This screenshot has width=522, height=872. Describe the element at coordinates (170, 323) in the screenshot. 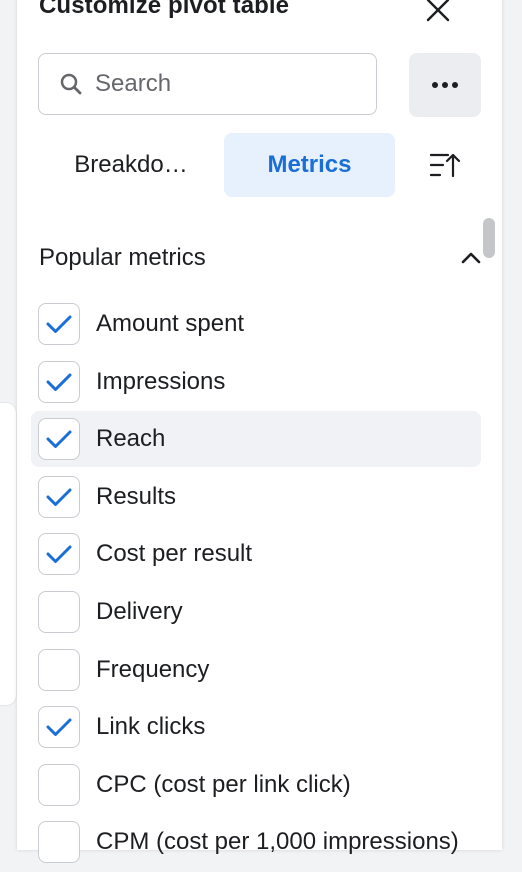

I see `metric-label: Amount spent` at that location.